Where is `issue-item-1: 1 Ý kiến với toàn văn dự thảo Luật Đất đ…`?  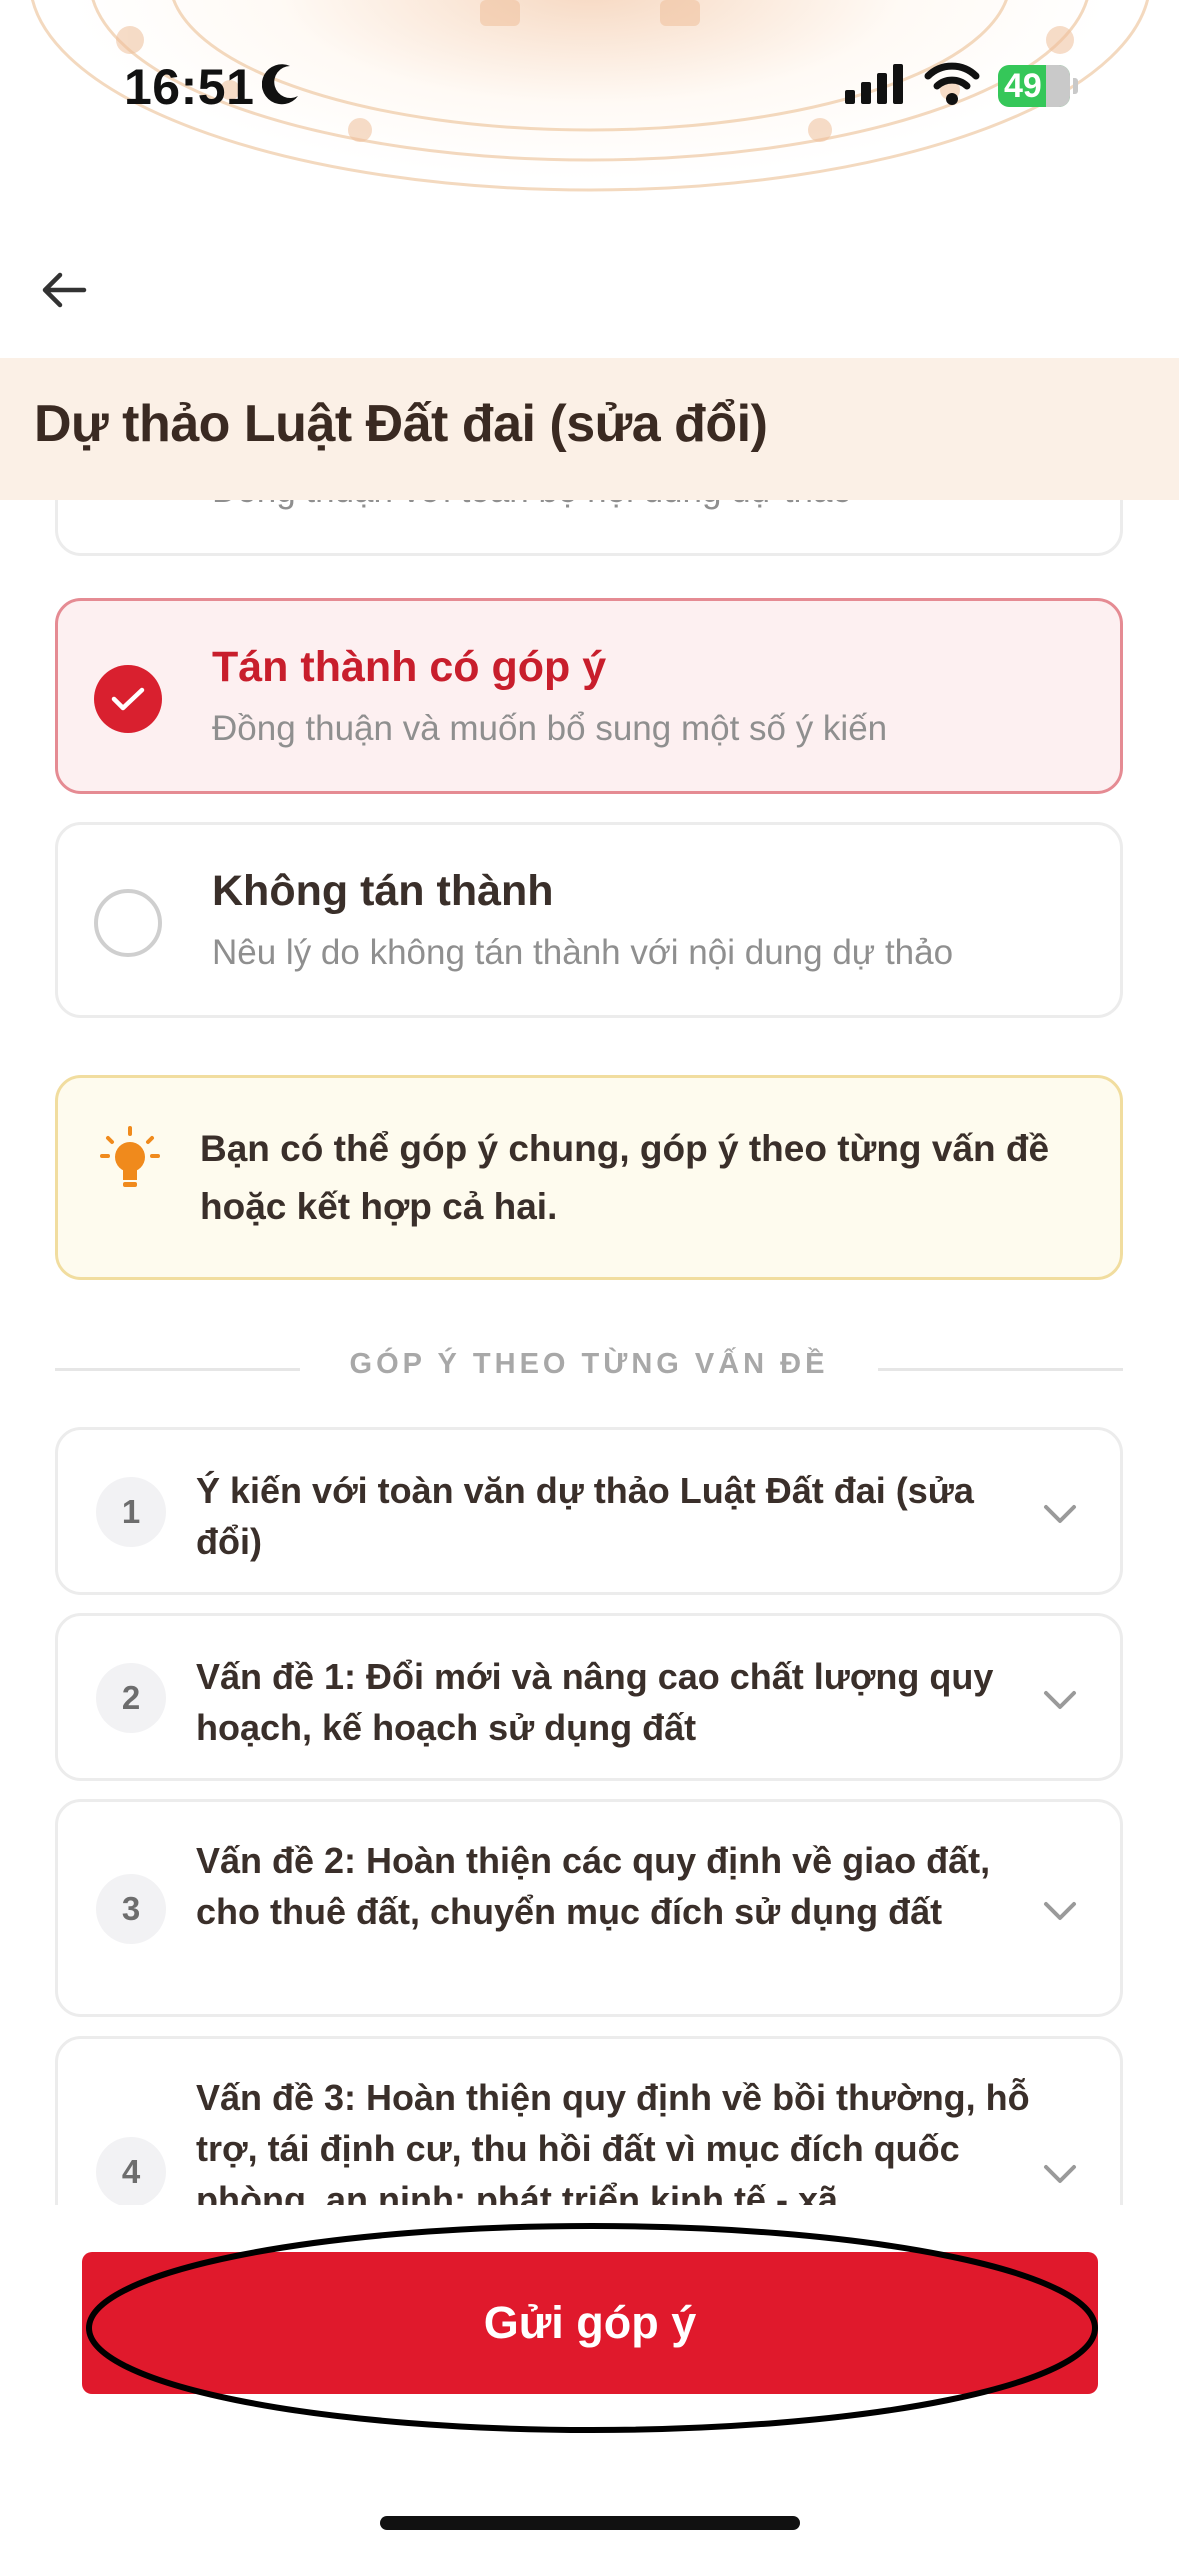
issue-item-1: 1 Ý kiến với toàn văn dự thảo Luật Đất đ… is located at coordinates (589, 1511).